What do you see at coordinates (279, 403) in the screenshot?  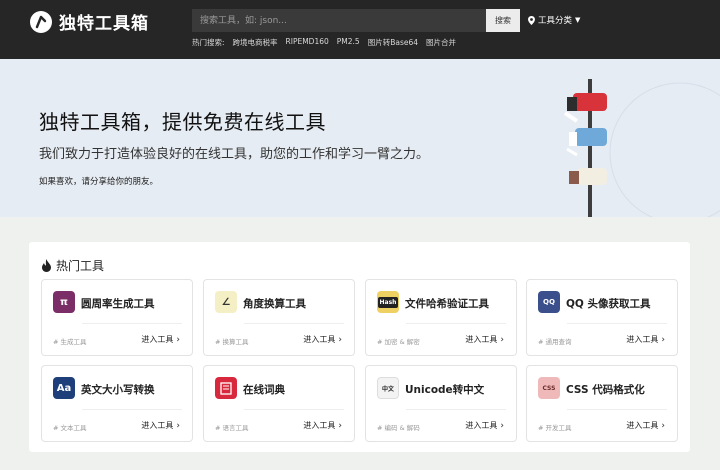 I see `tool-card-dictionary: 在线词典 # 语言工具 进入工具 ›` at bounding box center [279, 403].